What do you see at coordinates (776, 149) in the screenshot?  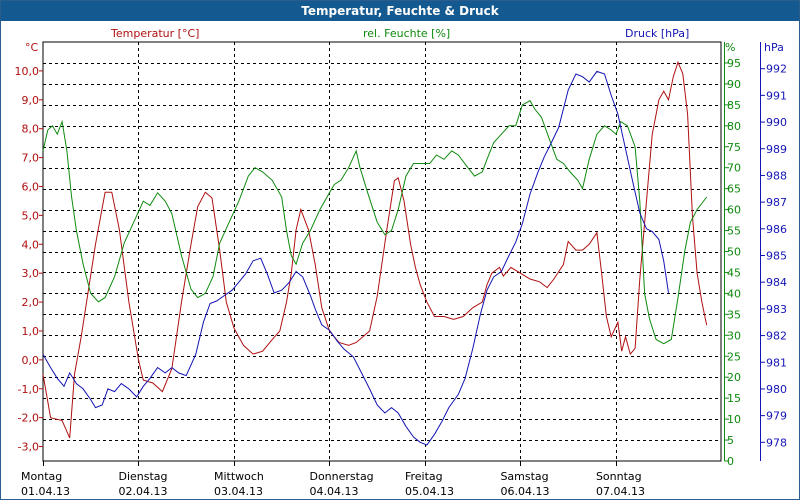 I see `pressure-tick-label: 989` at bounding box center [776, 149].